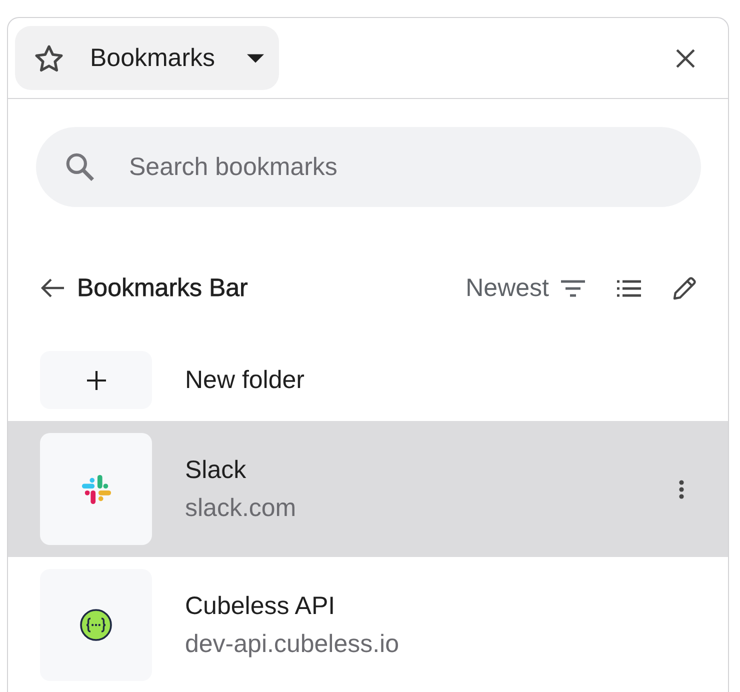 The image size is (740, 692). I want to click on bookmark-title: Slack, so click(216, 470).